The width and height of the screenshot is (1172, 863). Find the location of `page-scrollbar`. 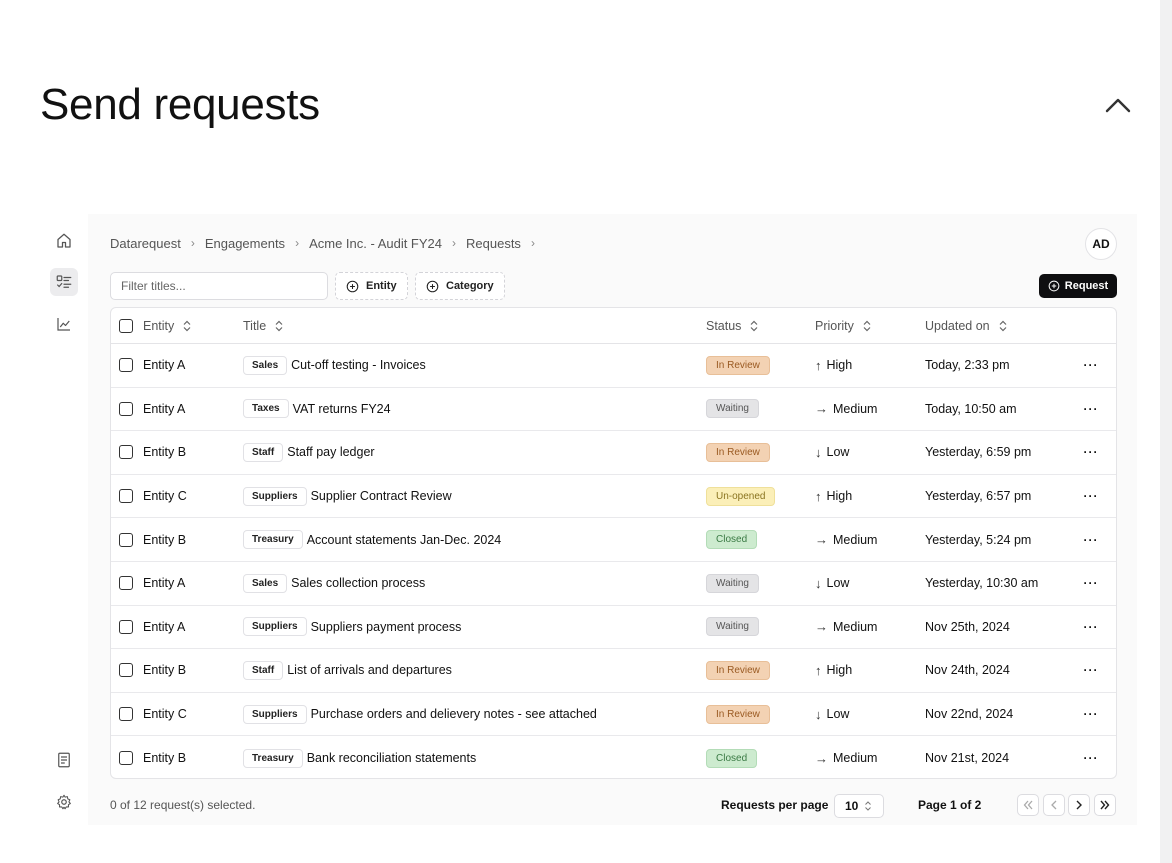

page-scrollbar is located at coordinates (1166, 431).